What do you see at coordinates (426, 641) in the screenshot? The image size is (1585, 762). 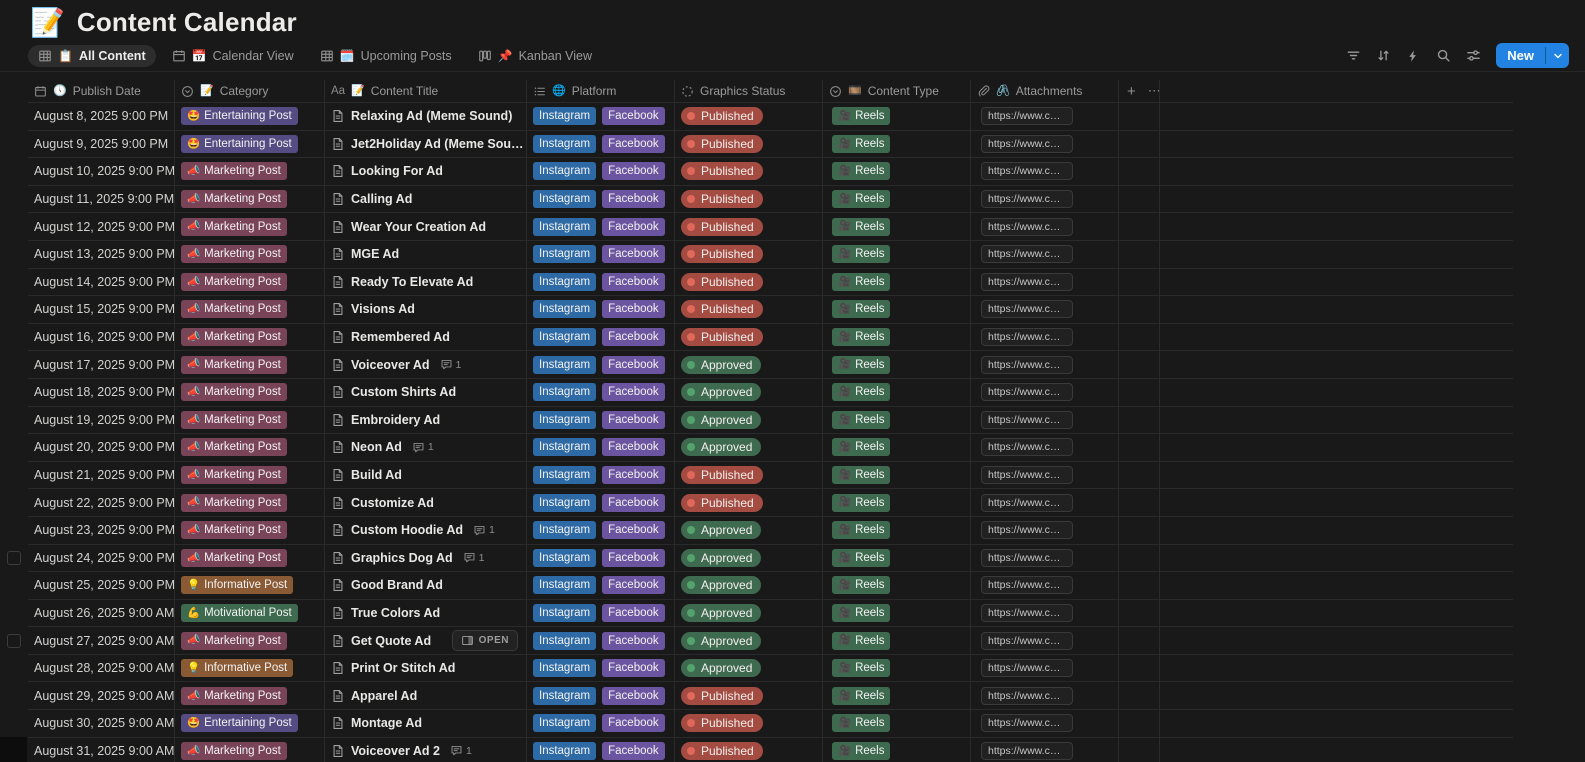 I see `content-title-cell: Get Quote Ad OPEN` at bounding box center [426, 641].